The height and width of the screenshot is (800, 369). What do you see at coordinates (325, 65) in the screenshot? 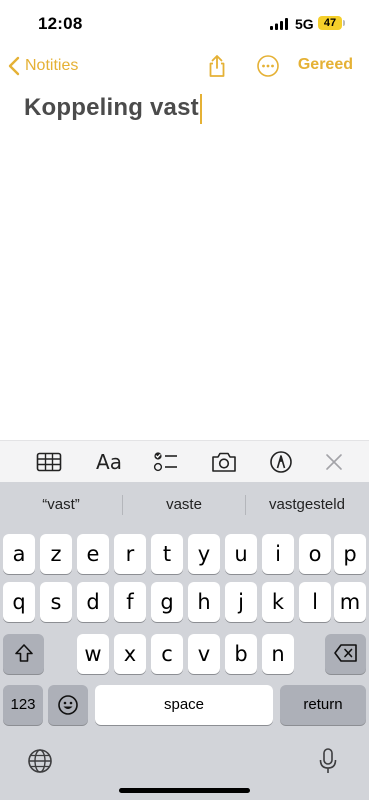
I see `done-button: Gereed` at bounding box center [325, 65].